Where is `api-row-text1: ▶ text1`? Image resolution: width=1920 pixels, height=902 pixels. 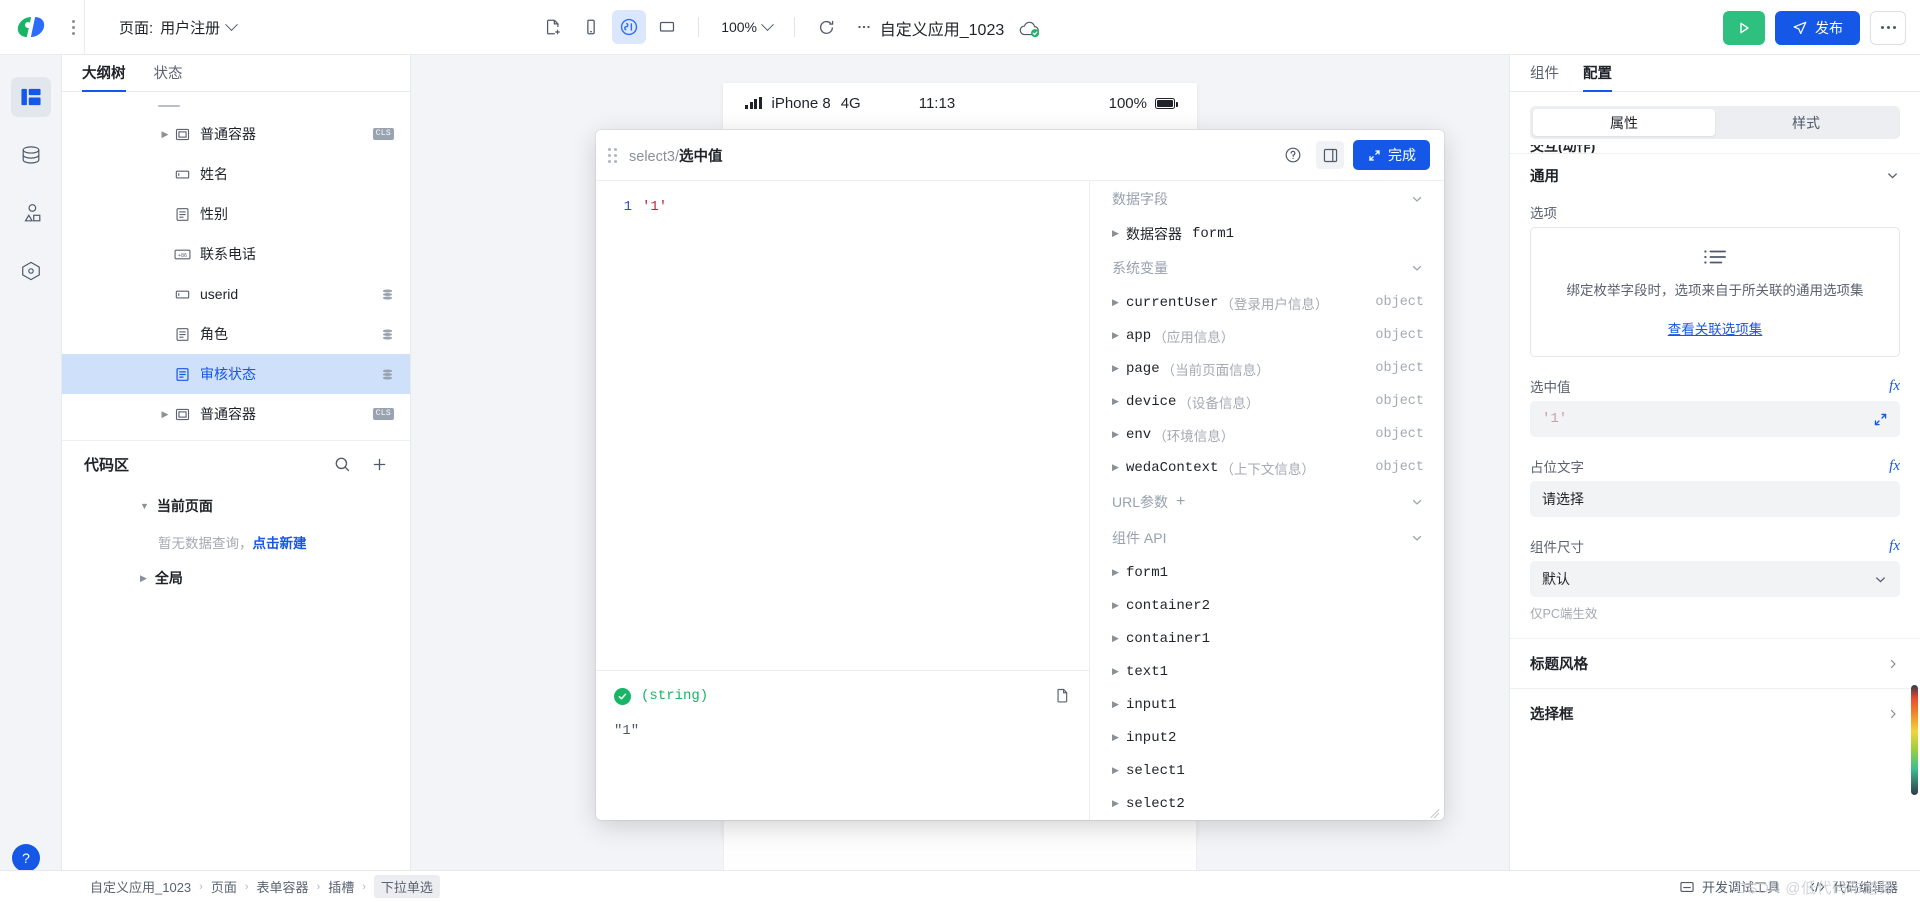 api-row-text1: ▶ text1 is located at coordinates (1267, 671).